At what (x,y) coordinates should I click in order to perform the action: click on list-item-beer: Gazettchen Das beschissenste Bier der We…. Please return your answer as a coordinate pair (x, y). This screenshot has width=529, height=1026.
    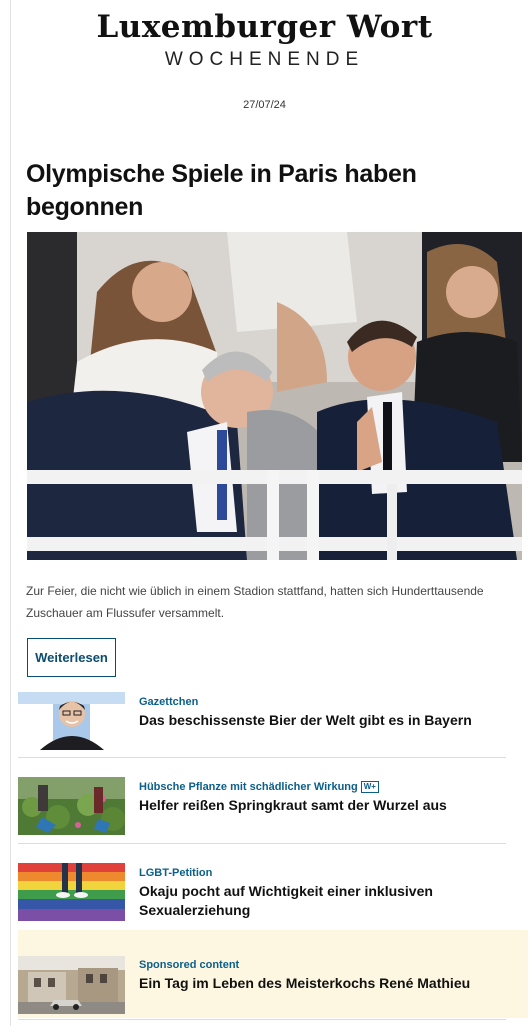
    Looking at the image, I should click on (263, 720).